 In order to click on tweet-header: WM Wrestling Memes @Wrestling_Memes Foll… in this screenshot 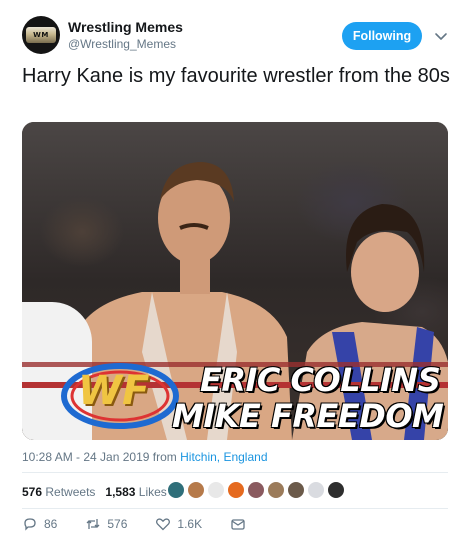, I will do `click(236, 38)`.